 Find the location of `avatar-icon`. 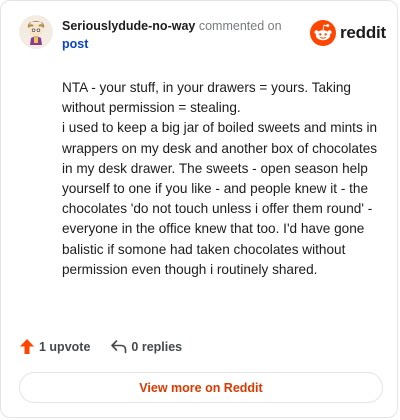

avatar-icon is located at coordinates (36, 32).